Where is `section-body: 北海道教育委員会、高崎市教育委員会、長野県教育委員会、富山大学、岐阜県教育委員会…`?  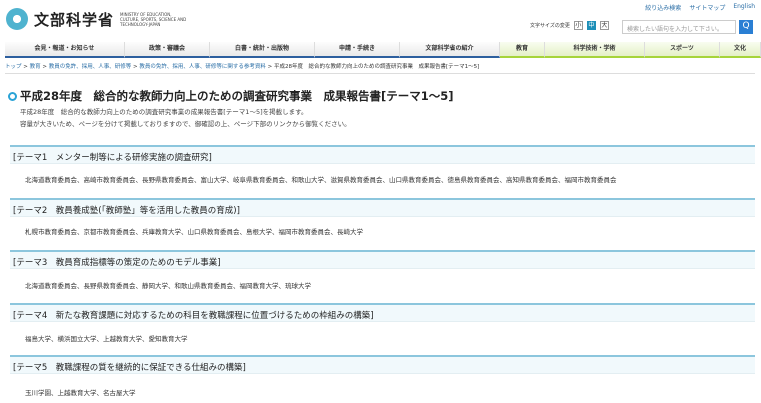
section-body: 北海道教育委員会、高崎市教育委員会、長野県教育委員会、富山大学、岐阜県教育委員会… is located at coordinates (321, 180).